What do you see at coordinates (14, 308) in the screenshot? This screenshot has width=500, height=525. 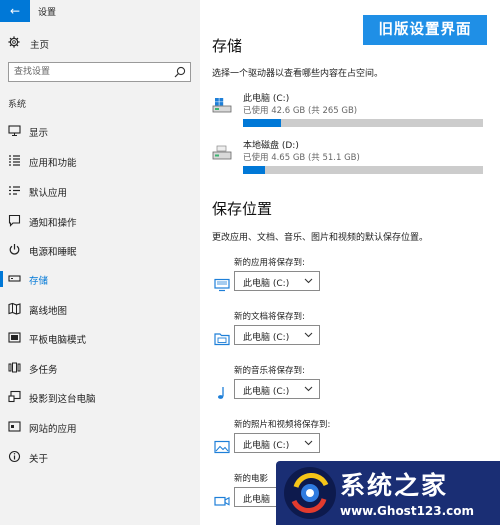 I see `map-icon` at bounding box center [14, 308].